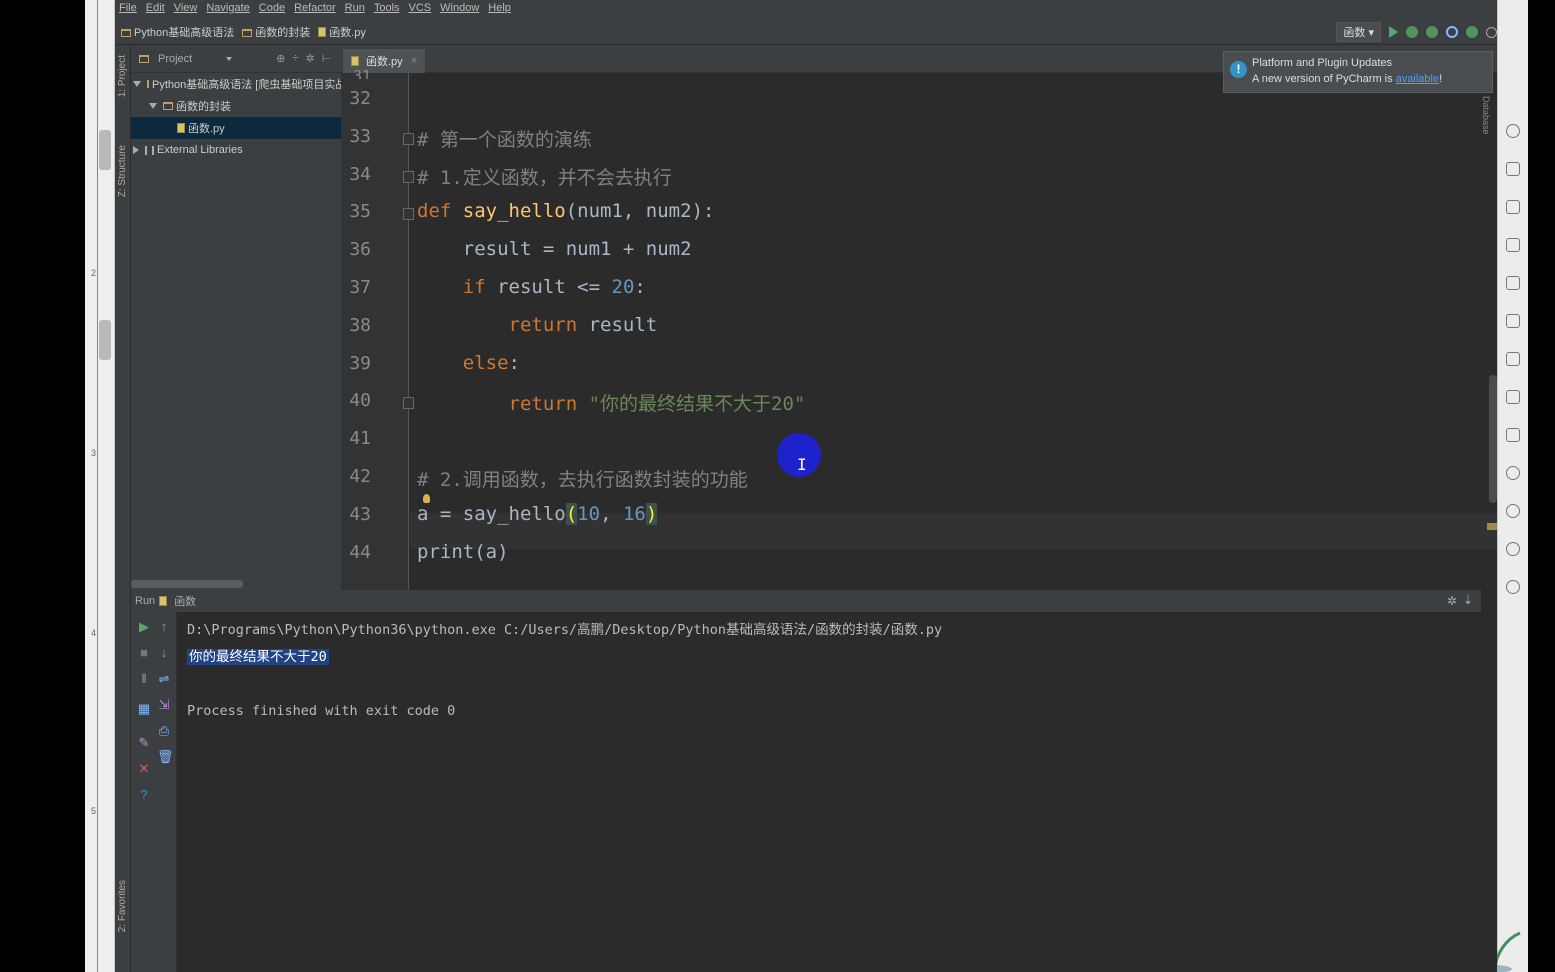 The height and width of the screenshot is (972, 1555). What do you see at coordinates (1324, 79) in the screenshot?
I see `notification-text: A new version of PyCharm is` at bounding box center [1324, 79].